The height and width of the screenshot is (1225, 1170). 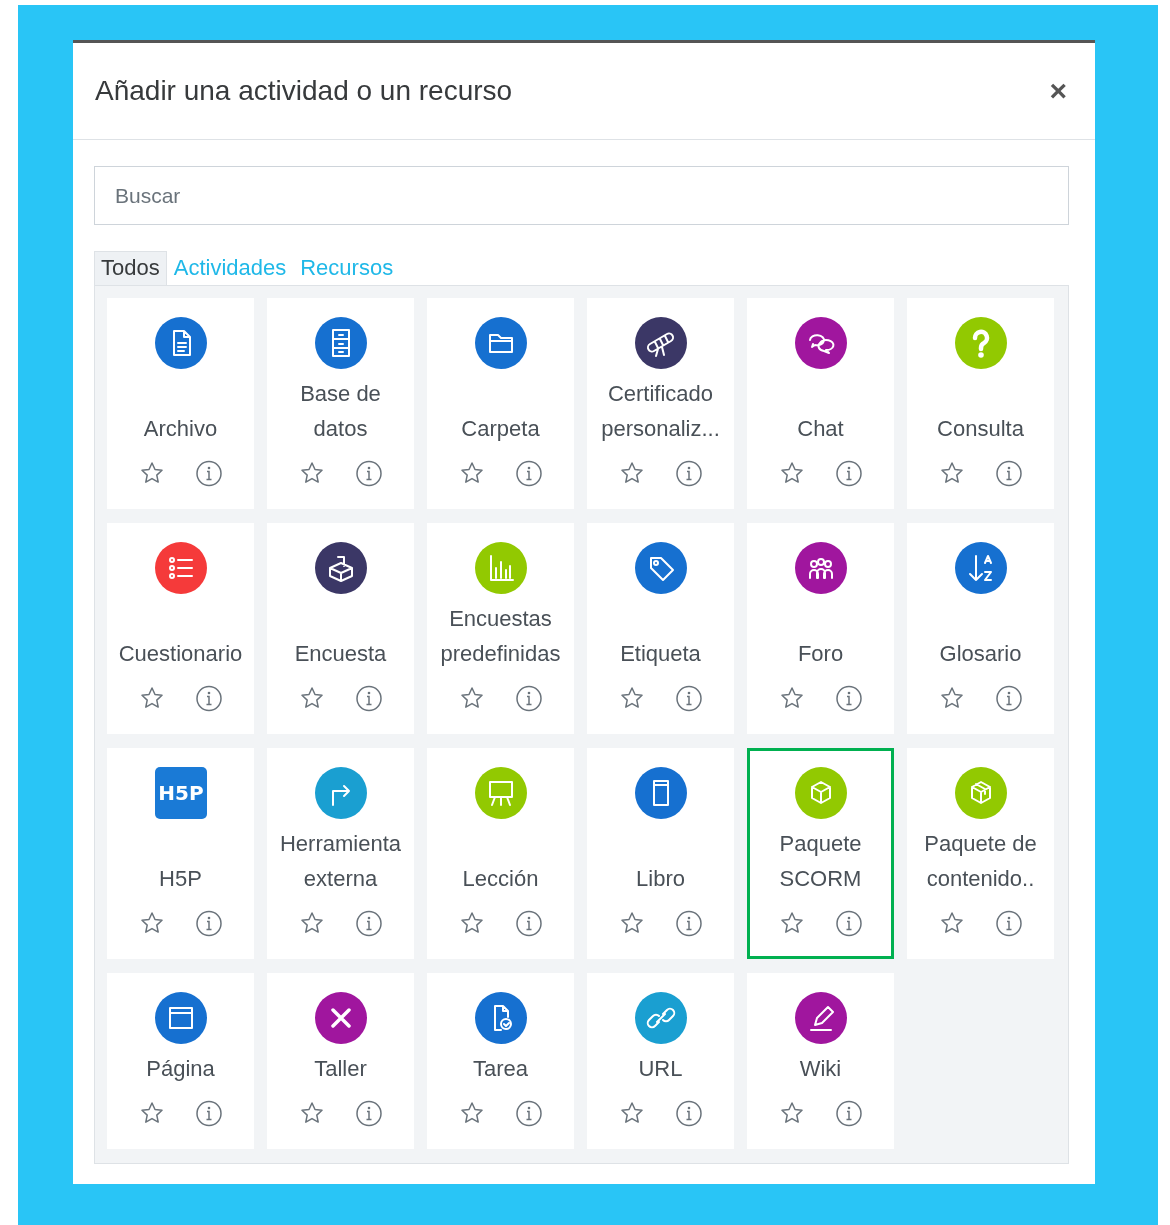 I want to click on activity-label: Wiki, so click(x=820, y=1068).